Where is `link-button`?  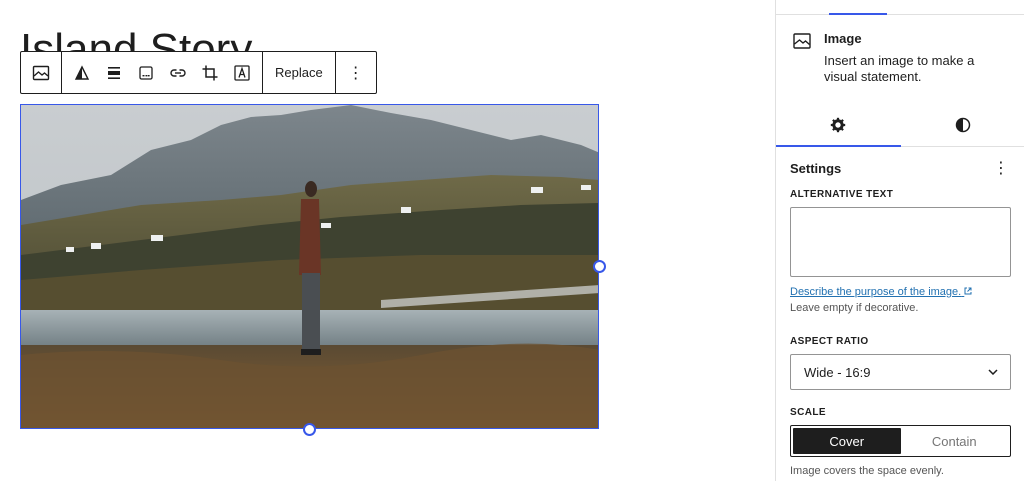
link-button is located at coordinates (178, 73).